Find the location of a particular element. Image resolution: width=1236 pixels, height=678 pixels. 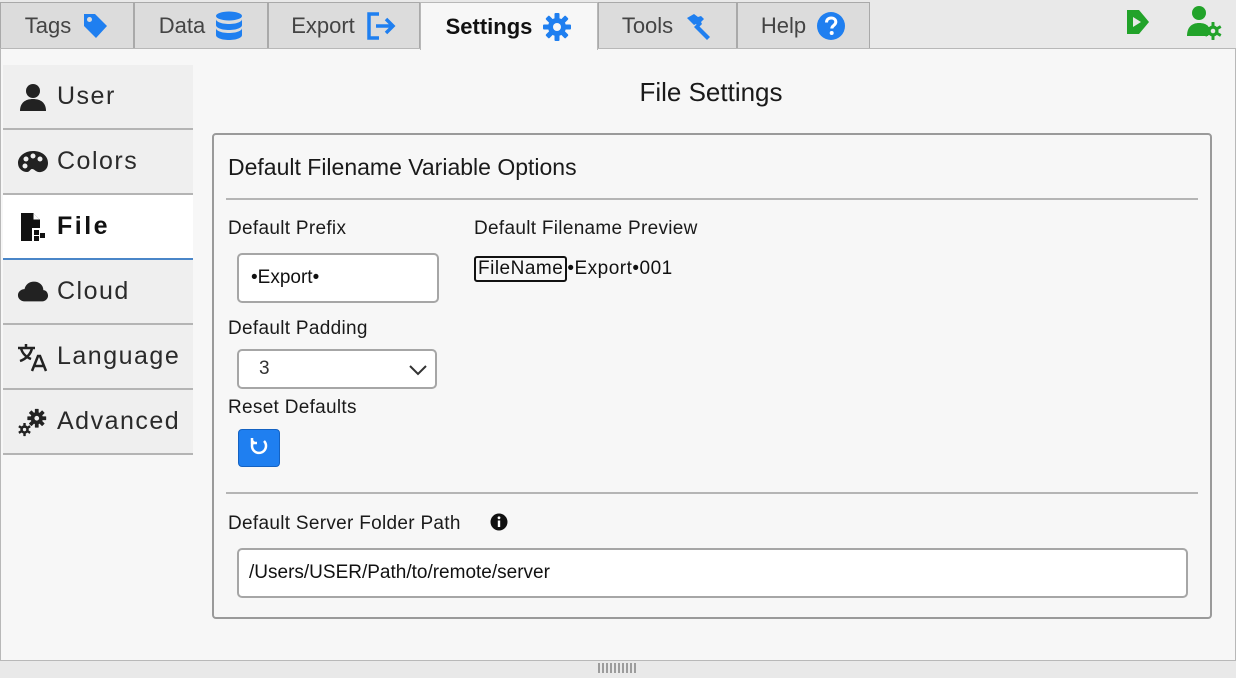

user-settings-icon is located at coordinates (1204, 22).